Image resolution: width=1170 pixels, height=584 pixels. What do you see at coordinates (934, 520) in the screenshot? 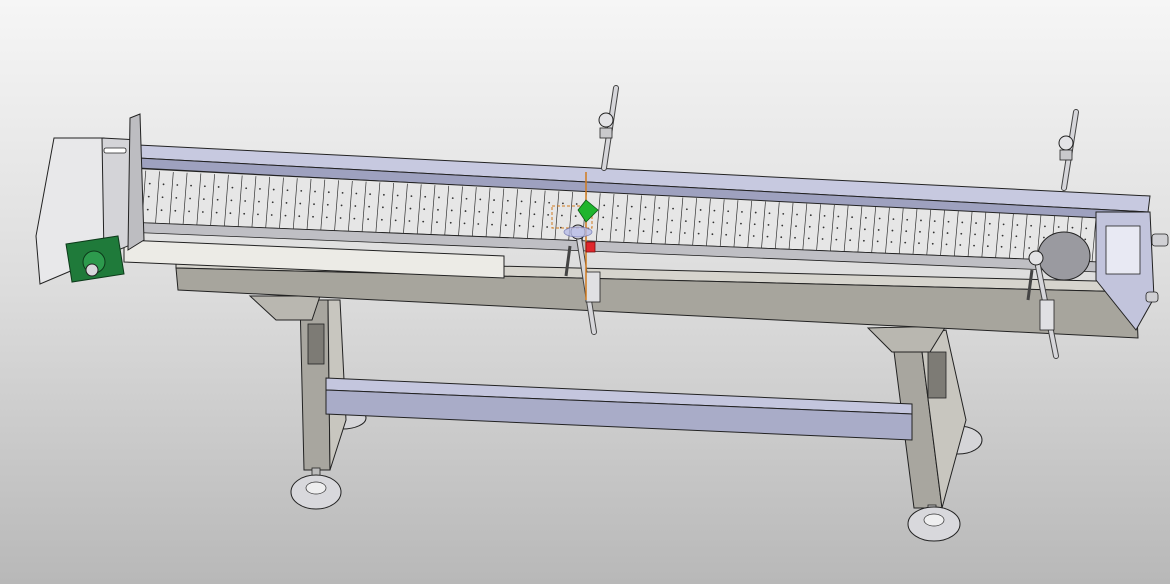
I see `foot-pad-front-right-inner` at bounding box center [934, 520].